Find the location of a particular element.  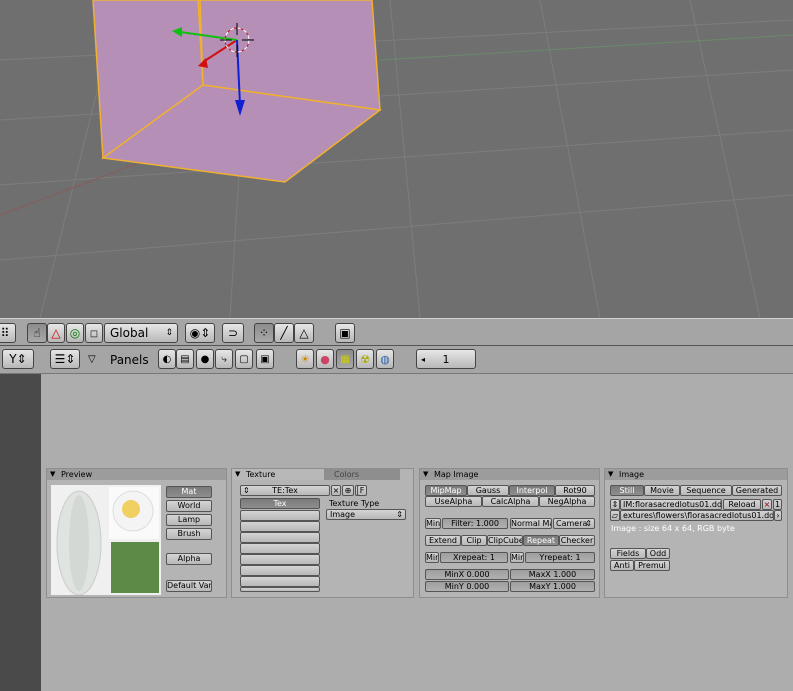

object-icon: ⤷ is located at coordinates (224, 359).